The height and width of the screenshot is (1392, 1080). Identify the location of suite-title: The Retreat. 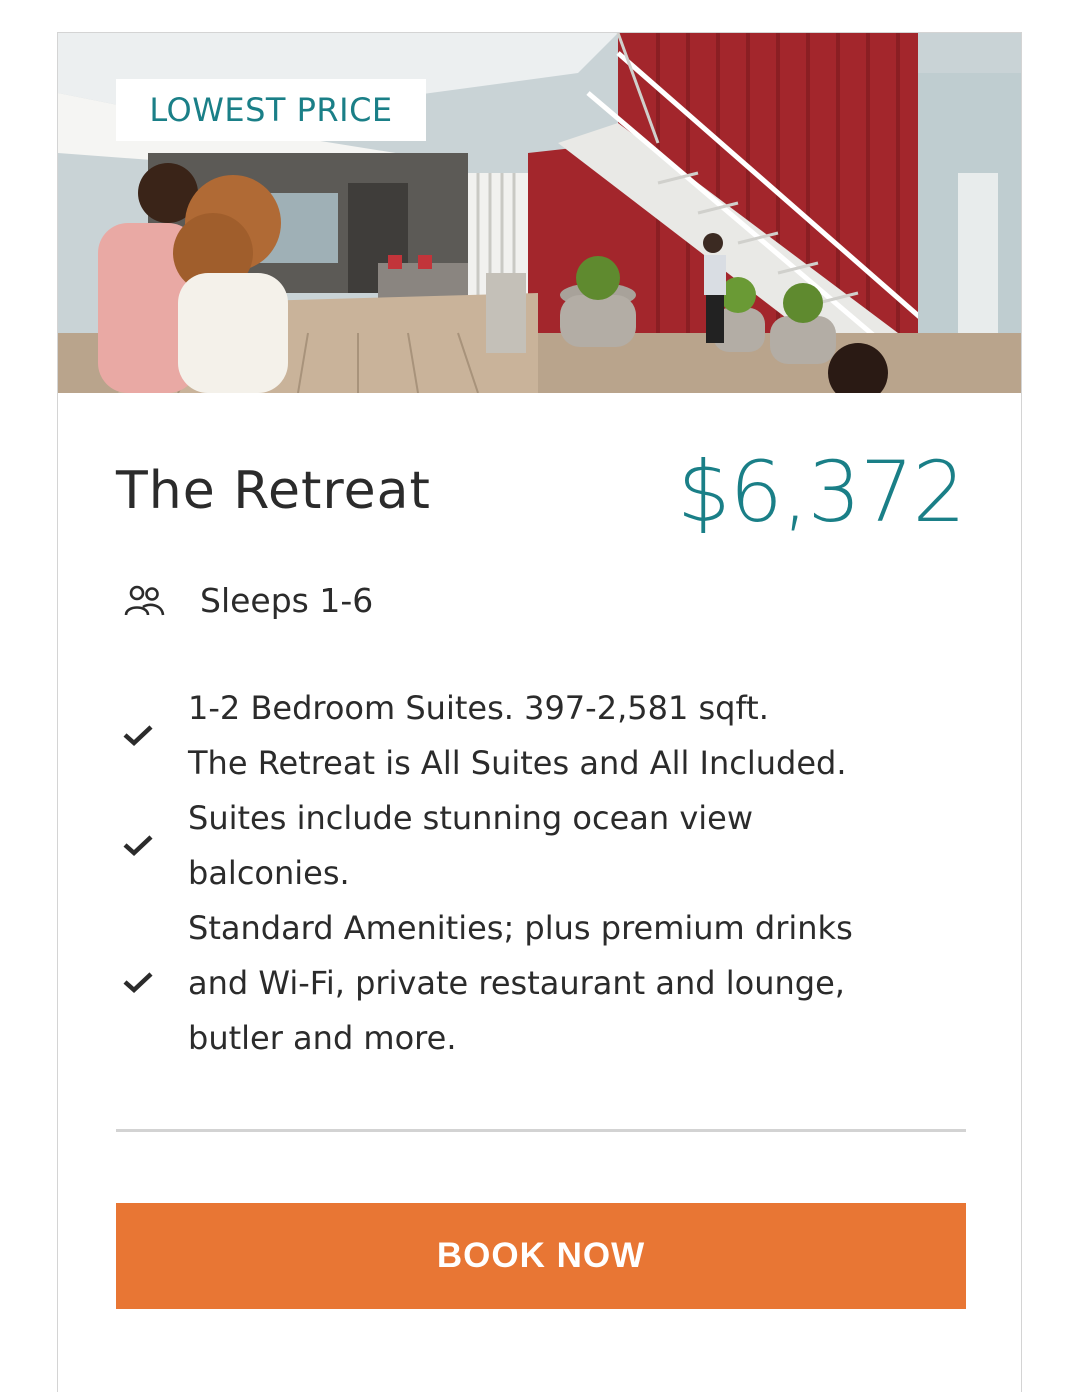
(273, 491).